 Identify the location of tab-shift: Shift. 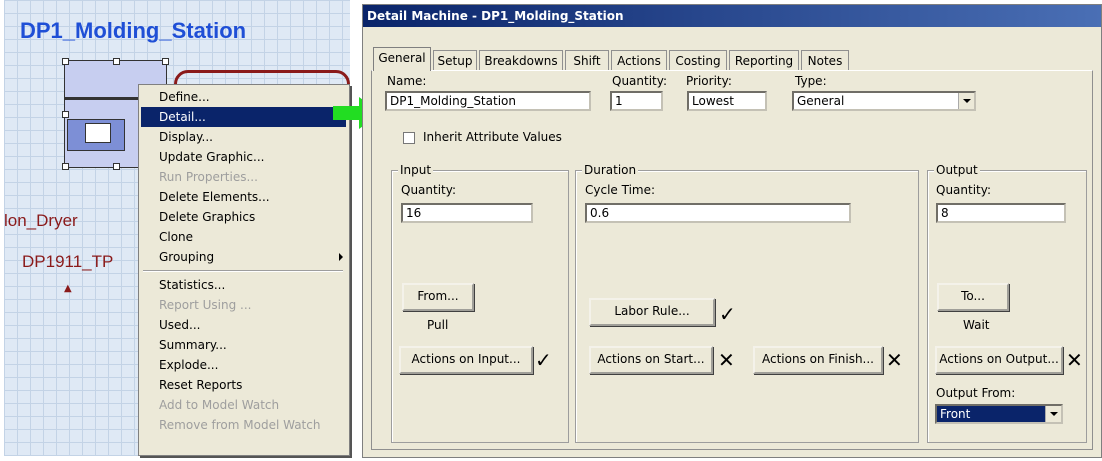
(587, 60).